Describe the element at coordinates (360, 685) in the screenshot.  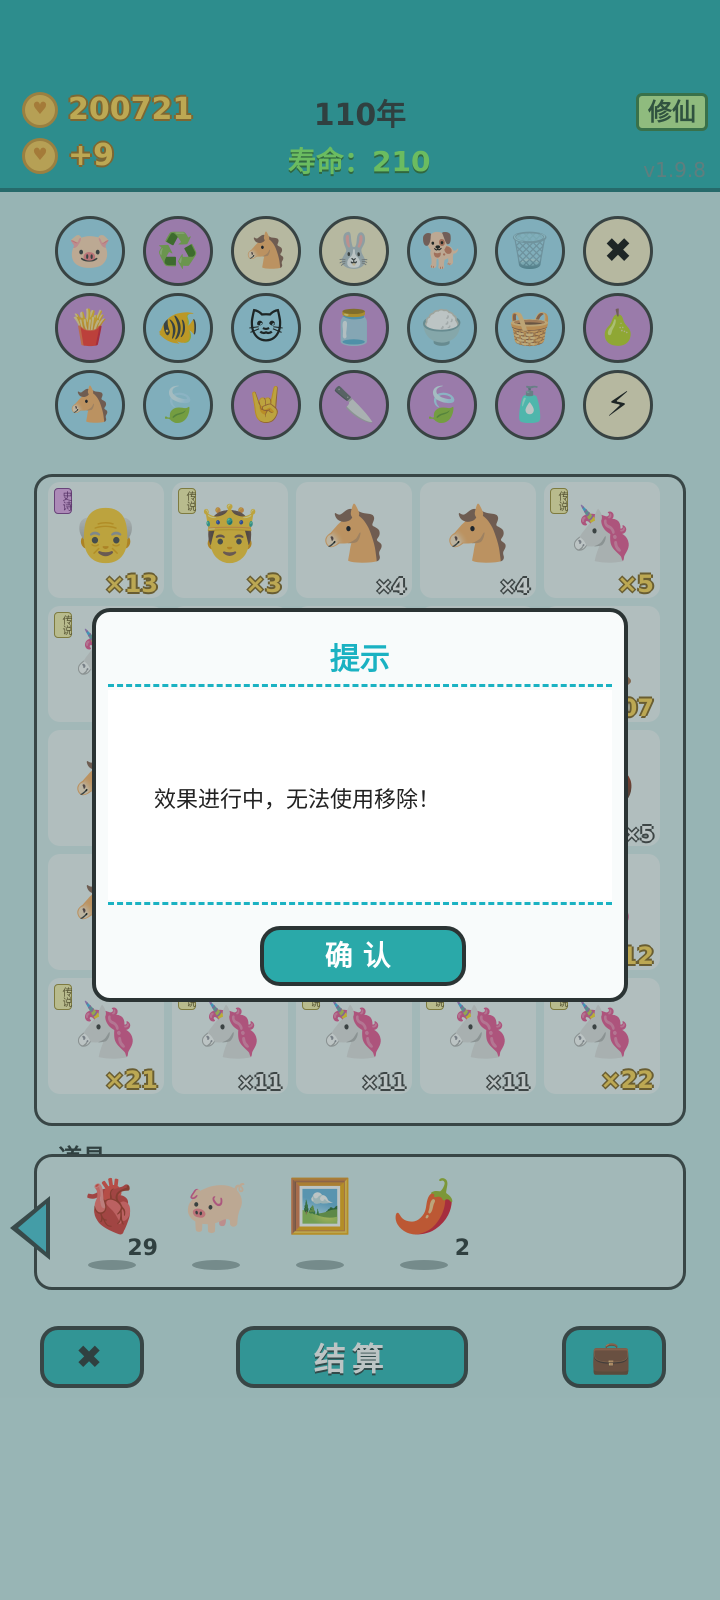
I see `dialog-divider-top` at that location.